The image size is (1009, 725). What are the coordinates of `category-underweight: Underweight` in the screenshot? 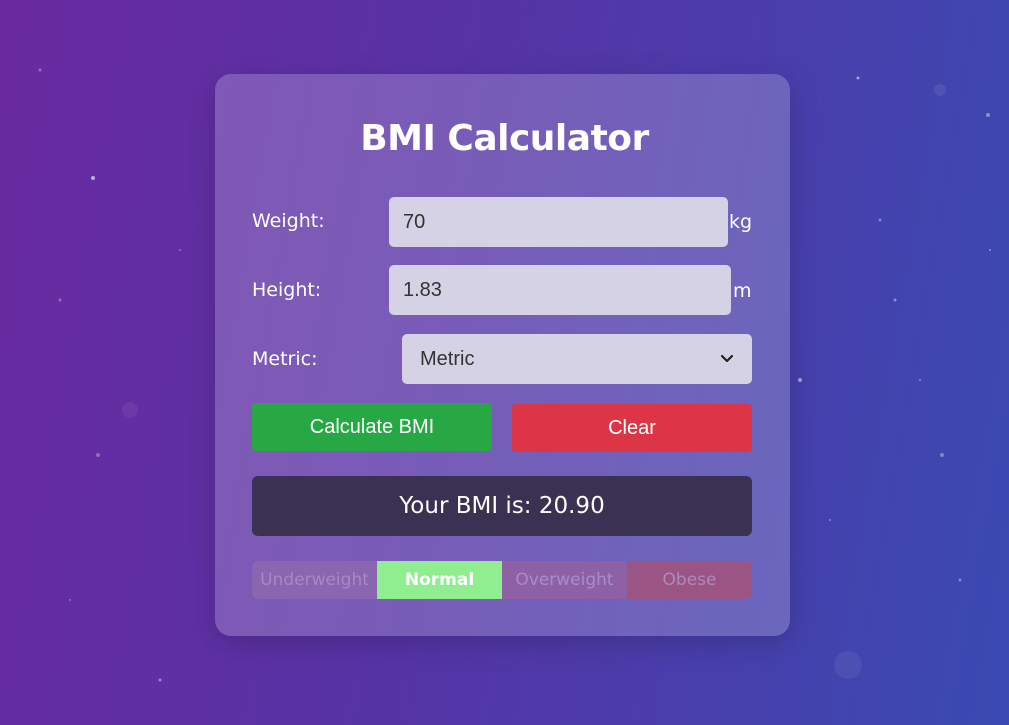 It's located at (314, 580).